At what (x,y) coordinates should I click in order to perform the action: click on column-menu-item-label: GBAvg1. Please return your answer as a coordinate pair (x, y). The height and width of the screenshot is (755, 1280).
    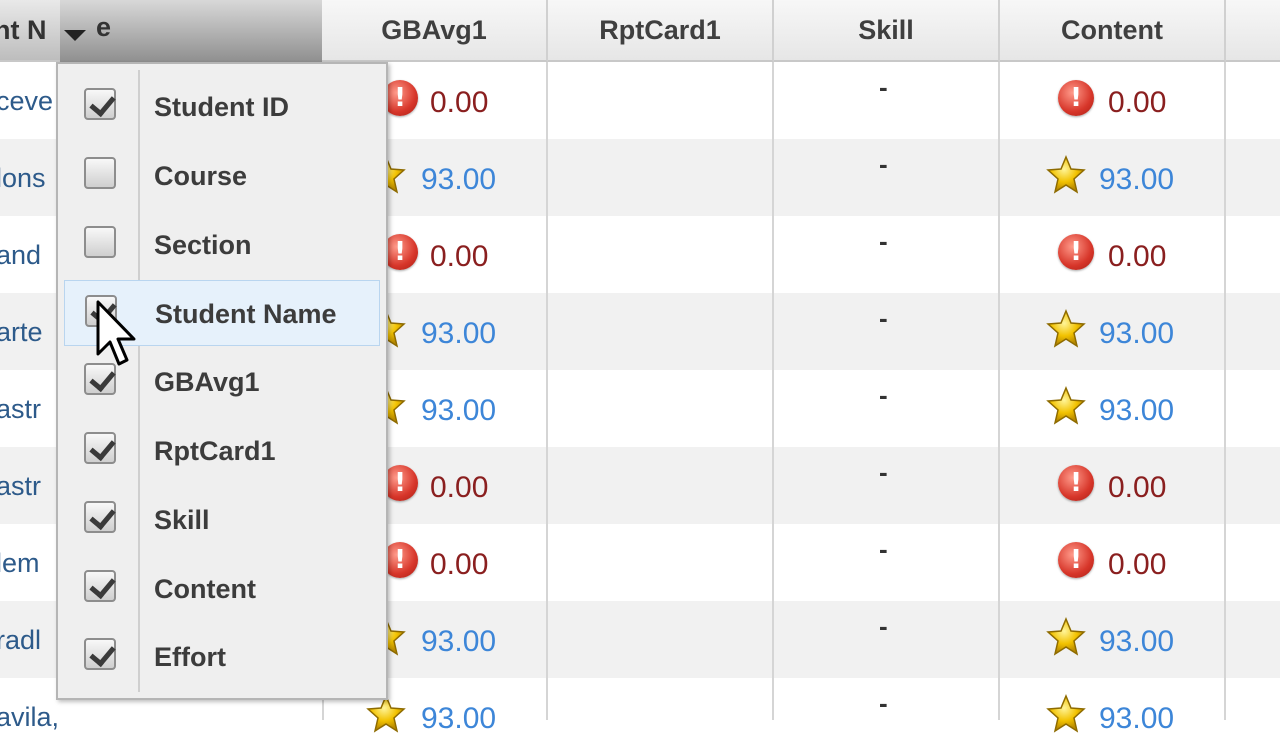
    Looking at the image, I should click on (207, 382).